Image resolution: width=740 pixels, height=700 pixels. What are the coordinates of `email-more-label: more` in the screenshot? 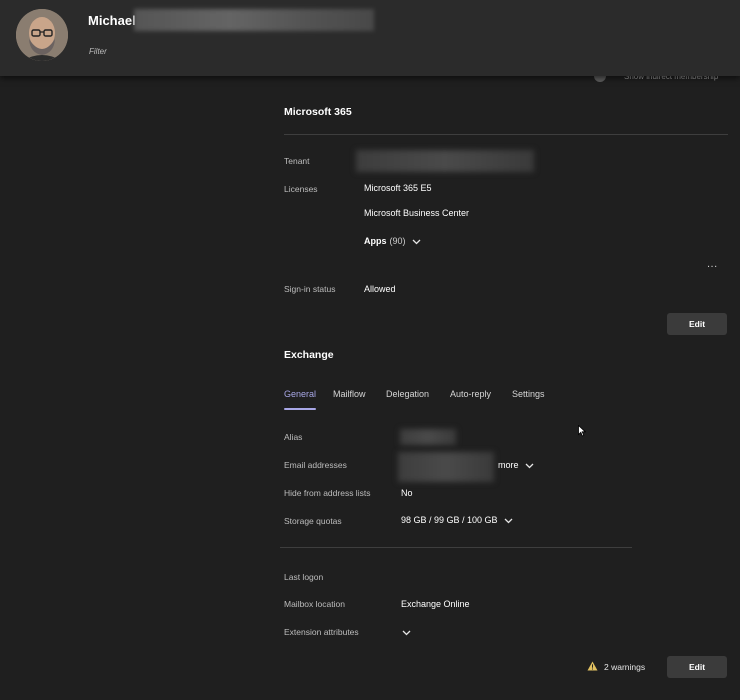 It's located at (508, 465).